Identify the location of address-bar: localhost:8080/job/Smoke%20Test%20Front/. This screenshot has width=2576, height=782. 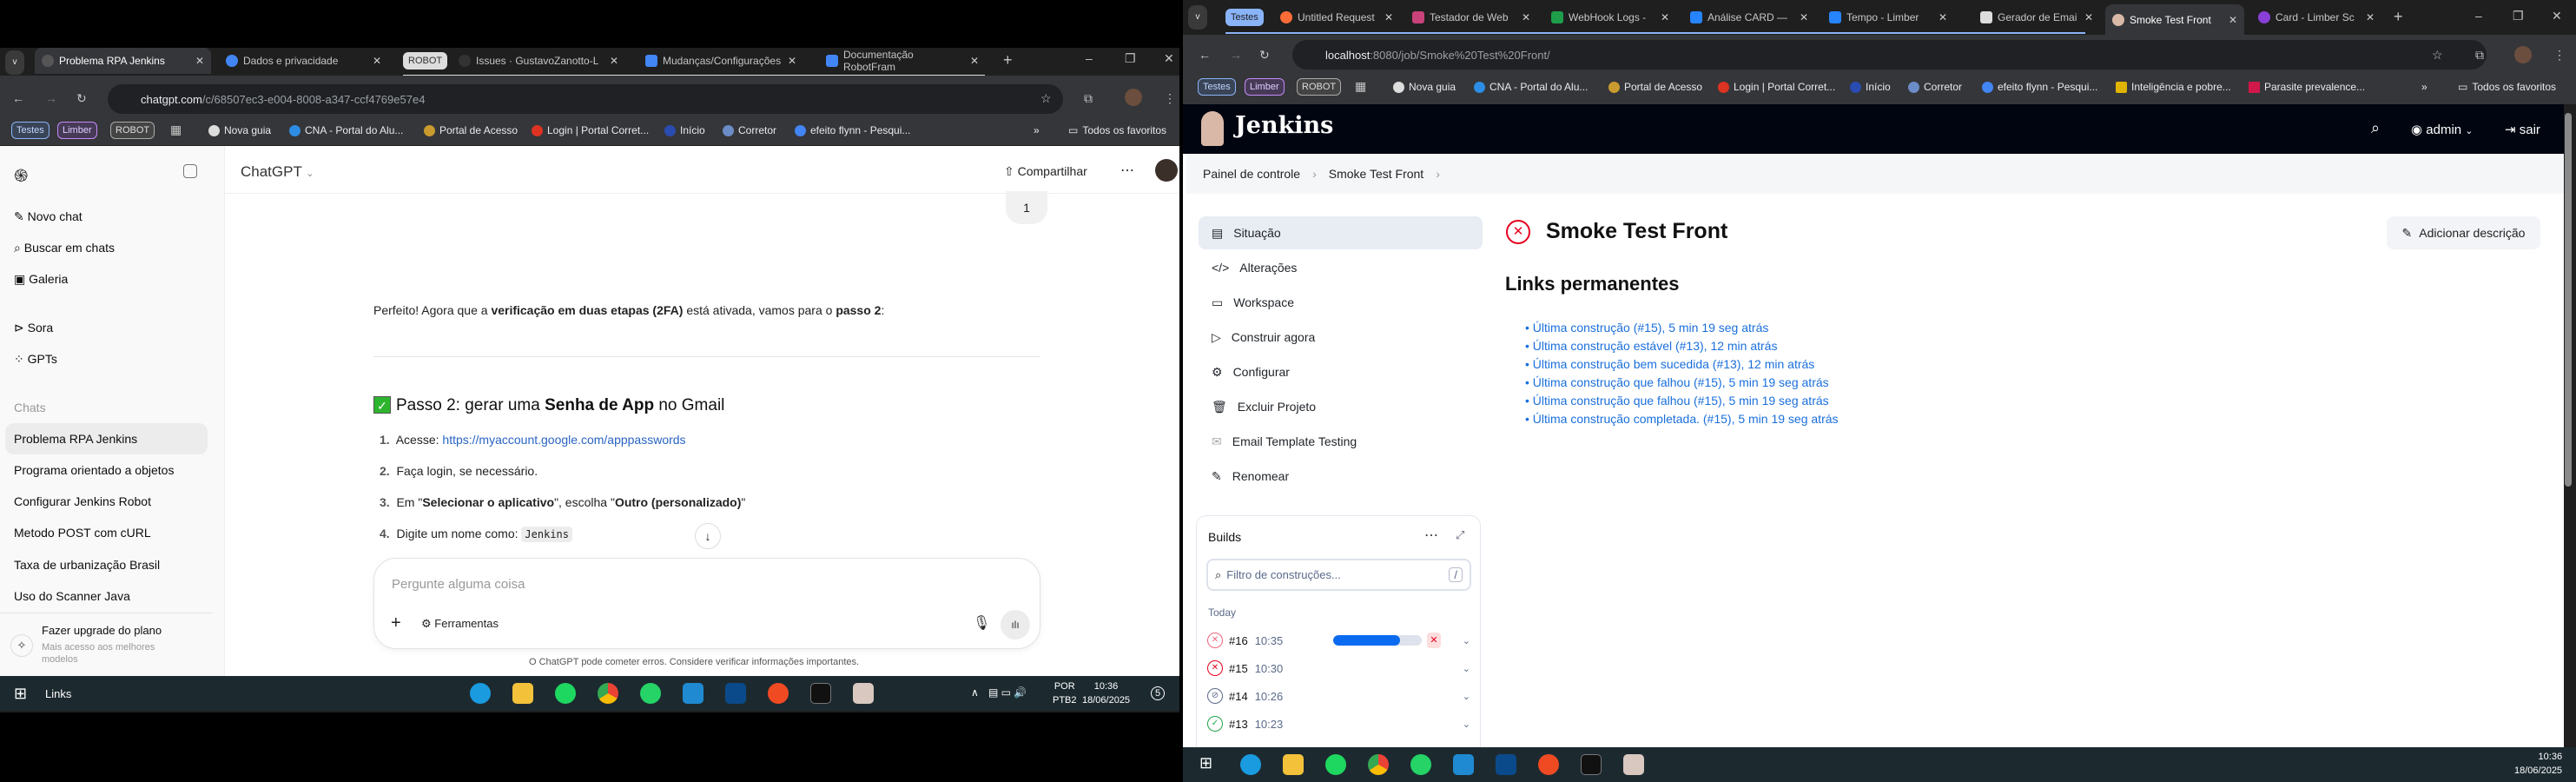
(1890, 55).